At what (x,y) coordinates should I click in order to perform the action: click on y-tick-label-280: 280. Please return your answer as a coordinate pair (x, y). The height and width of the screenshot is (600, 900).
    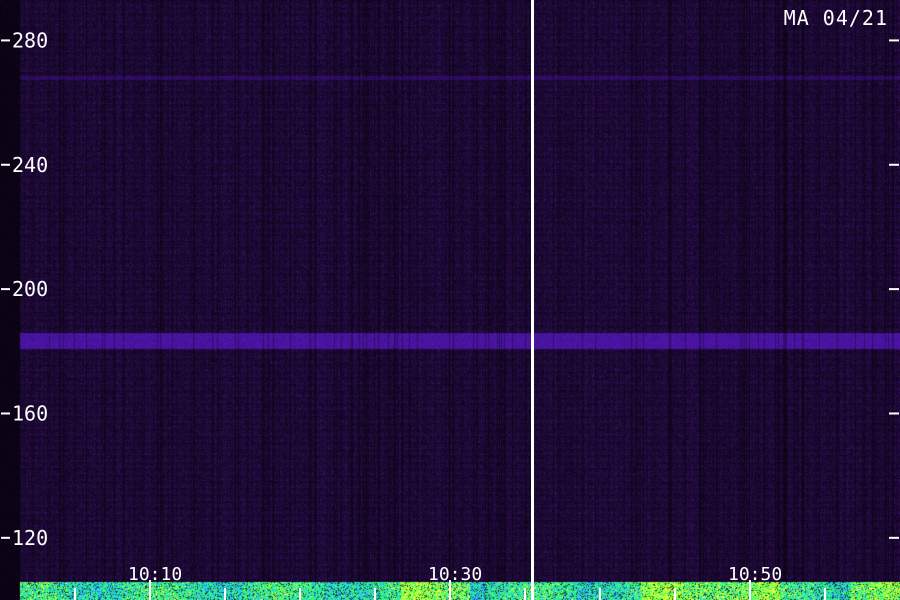
    Looking at the image, I should click on (30, 40).